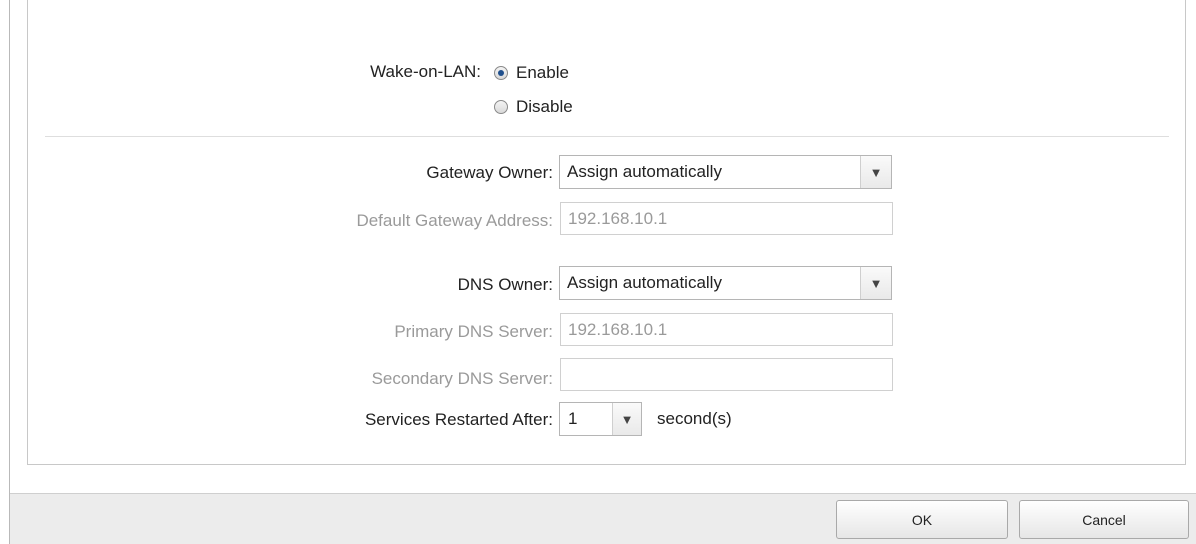  I want to click on primary-dns-input: 192.168.10.1, so click(726, 329).